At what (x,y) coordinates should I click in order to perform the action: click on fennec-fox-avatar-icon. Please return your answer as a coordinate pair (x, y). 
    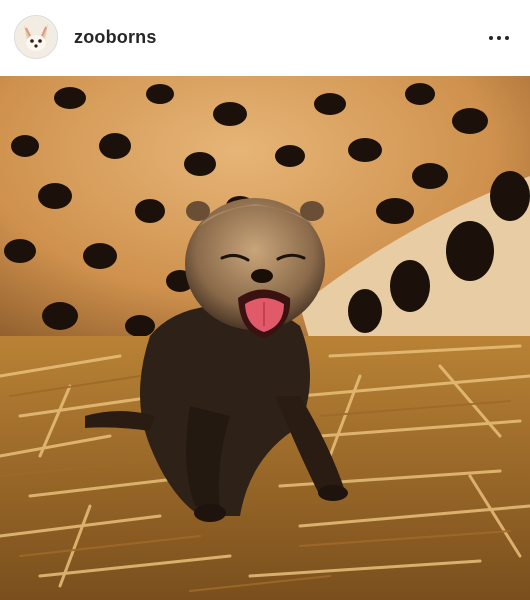
    Looking at the image, I should click on (36, 37).